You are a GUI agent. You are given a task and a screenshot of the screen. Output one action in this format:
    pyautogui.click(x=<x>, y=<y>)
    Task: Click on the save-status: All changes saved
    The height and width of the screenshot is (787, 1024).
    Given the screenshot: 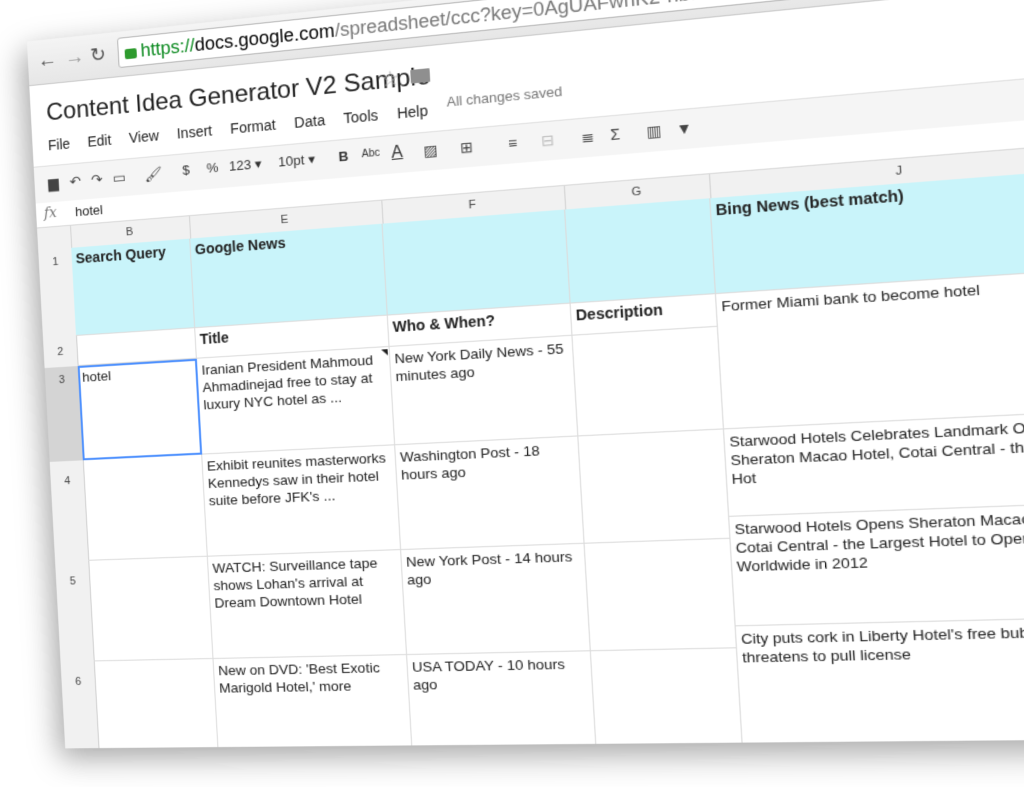 What is the action you would take?
    pyautogui.click(x=504, y=96)
    